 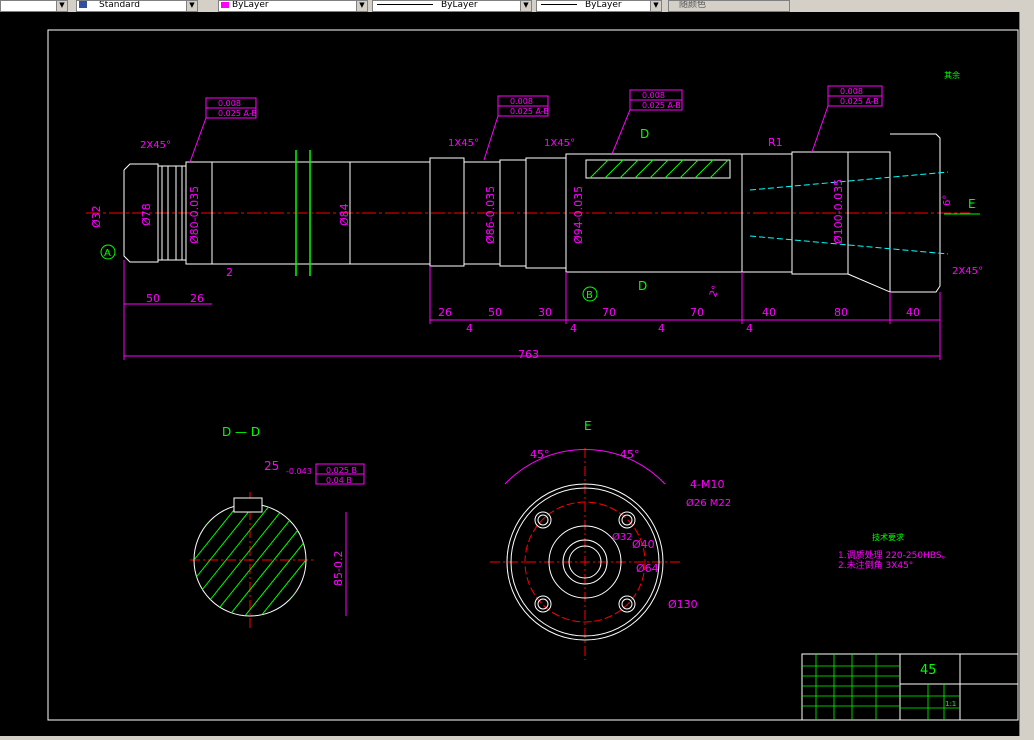 What do you see at coordinates (928, 670) in the screenshot?
I see `title-number: 45` at bounding box center [928, 670].